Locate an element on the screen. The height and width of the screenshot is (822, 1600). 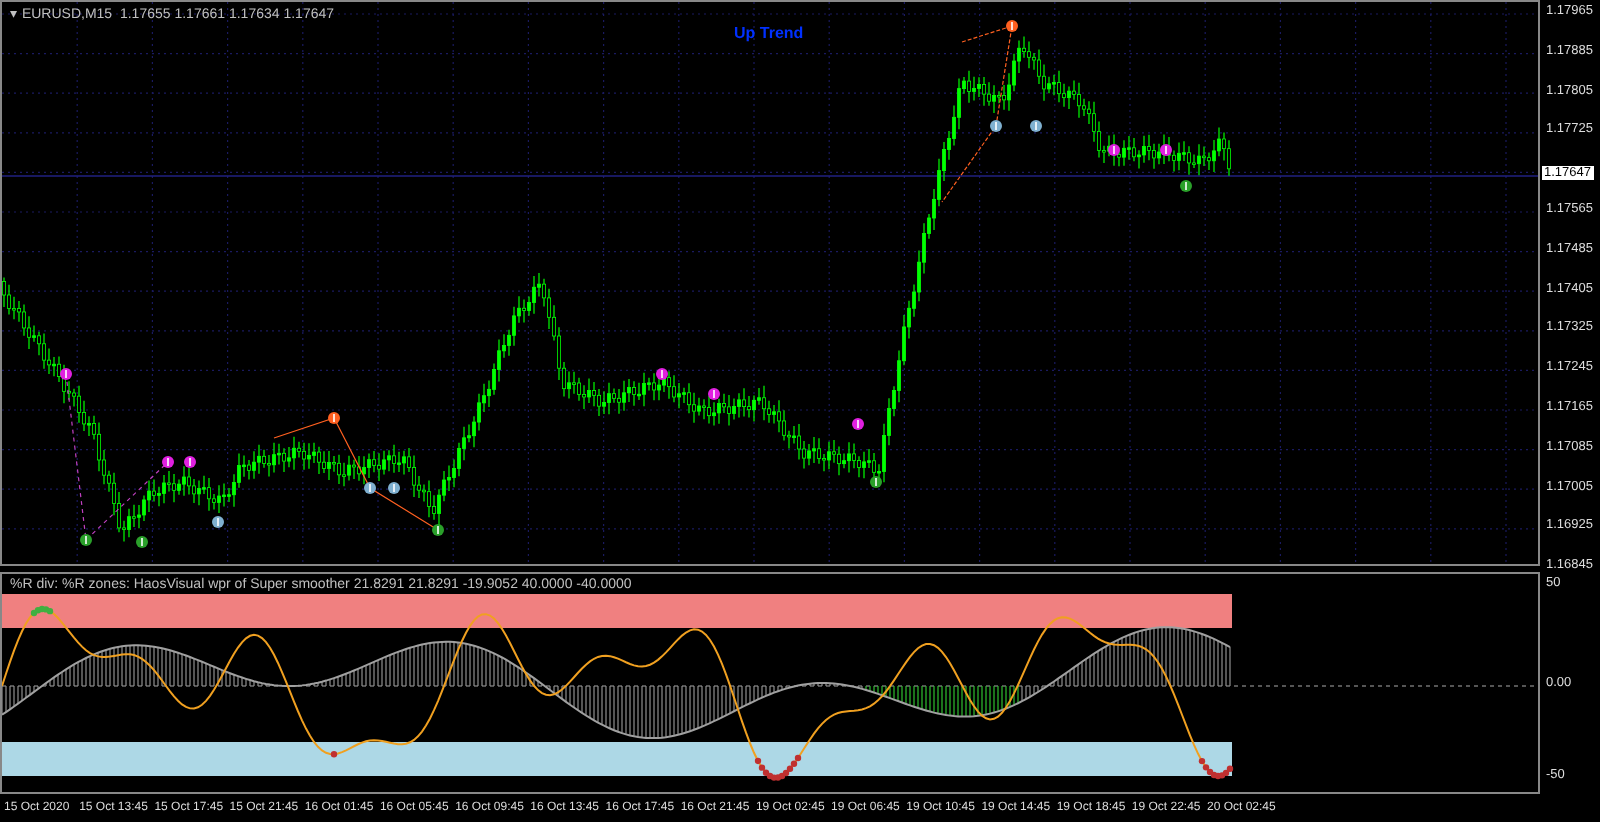
trend-label: Up Trend is located at coordinates (769, 33).